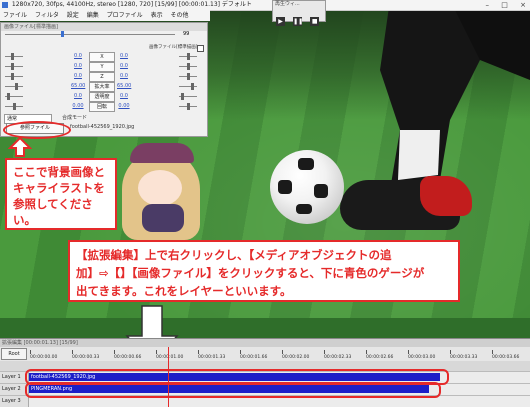 The height and width of the screenshot is (407, 530). I want to click on ruler-tick: 00:00:01.33, so click(211, 355).